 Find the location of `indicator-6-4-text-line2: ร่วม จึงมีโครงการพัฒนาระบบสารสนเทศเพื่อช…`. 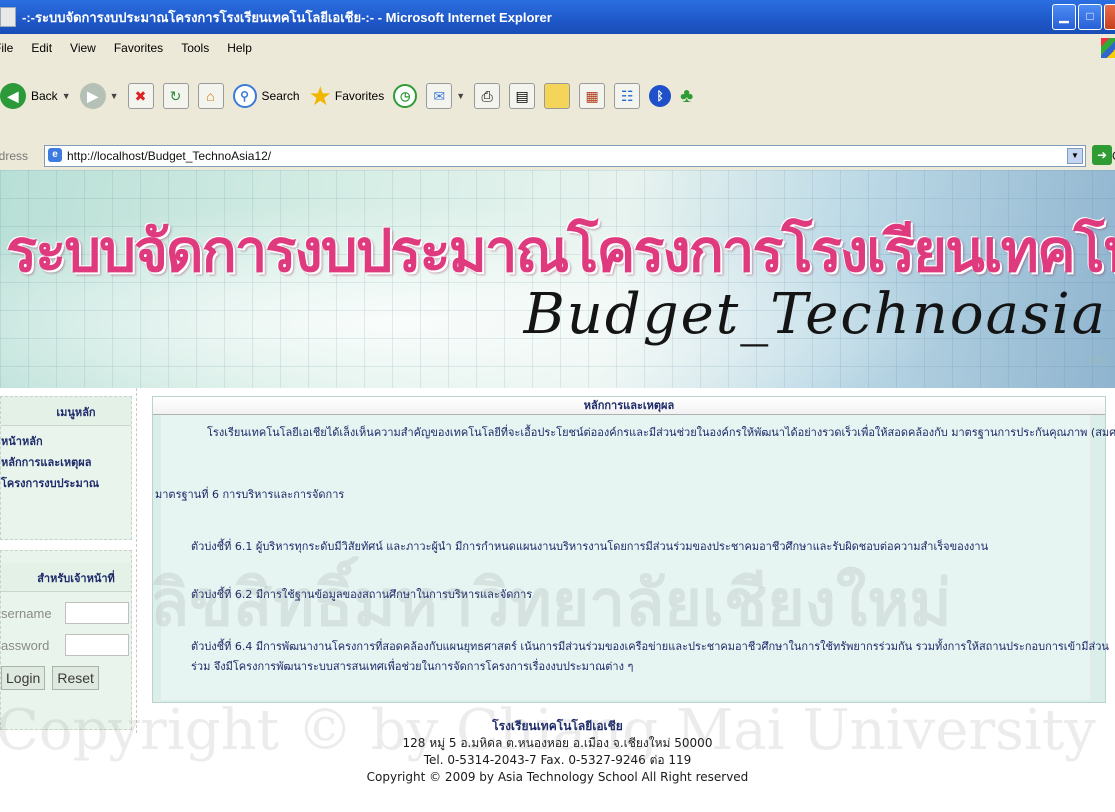

indicator-6-4-text-line2: ร่วม จึงมีโครงการพัฒนาระบบสารสนเทศเพื่อช… is located at coordinates (412, 666).